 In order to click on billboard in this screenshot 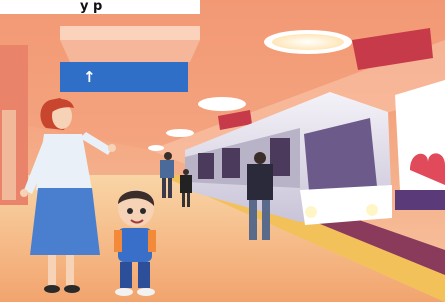, I will do `click(420, 140)`.